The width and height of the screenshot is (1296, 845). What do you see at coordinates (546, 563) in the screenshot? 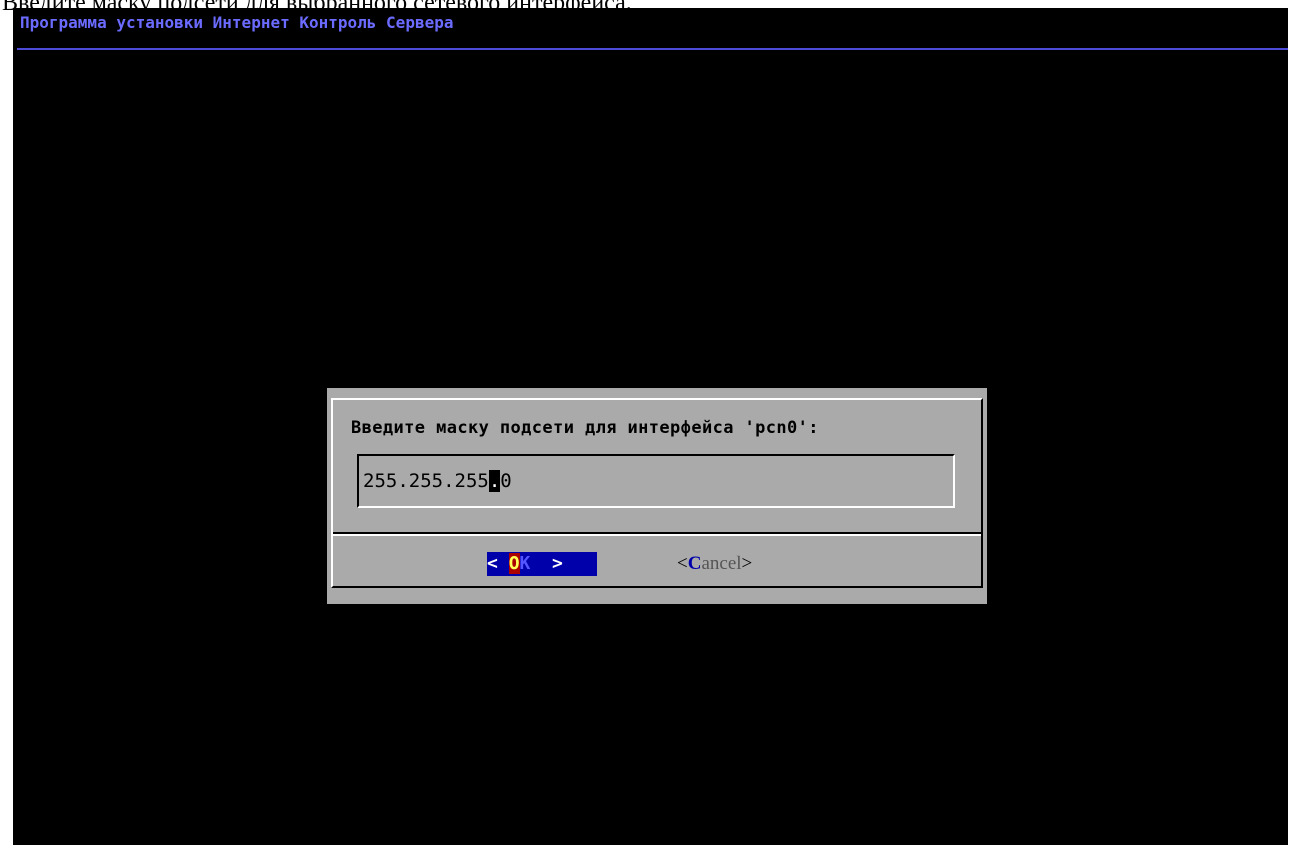
I see `ok-button-close-bracket: >` at bounding box center [546, 563].